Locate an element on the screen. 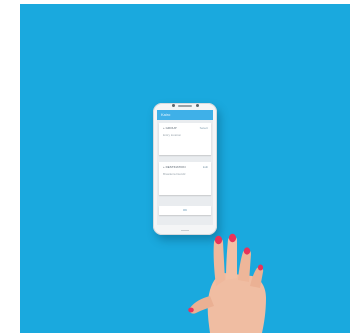  index-nail is located at coordinates (218, 240).